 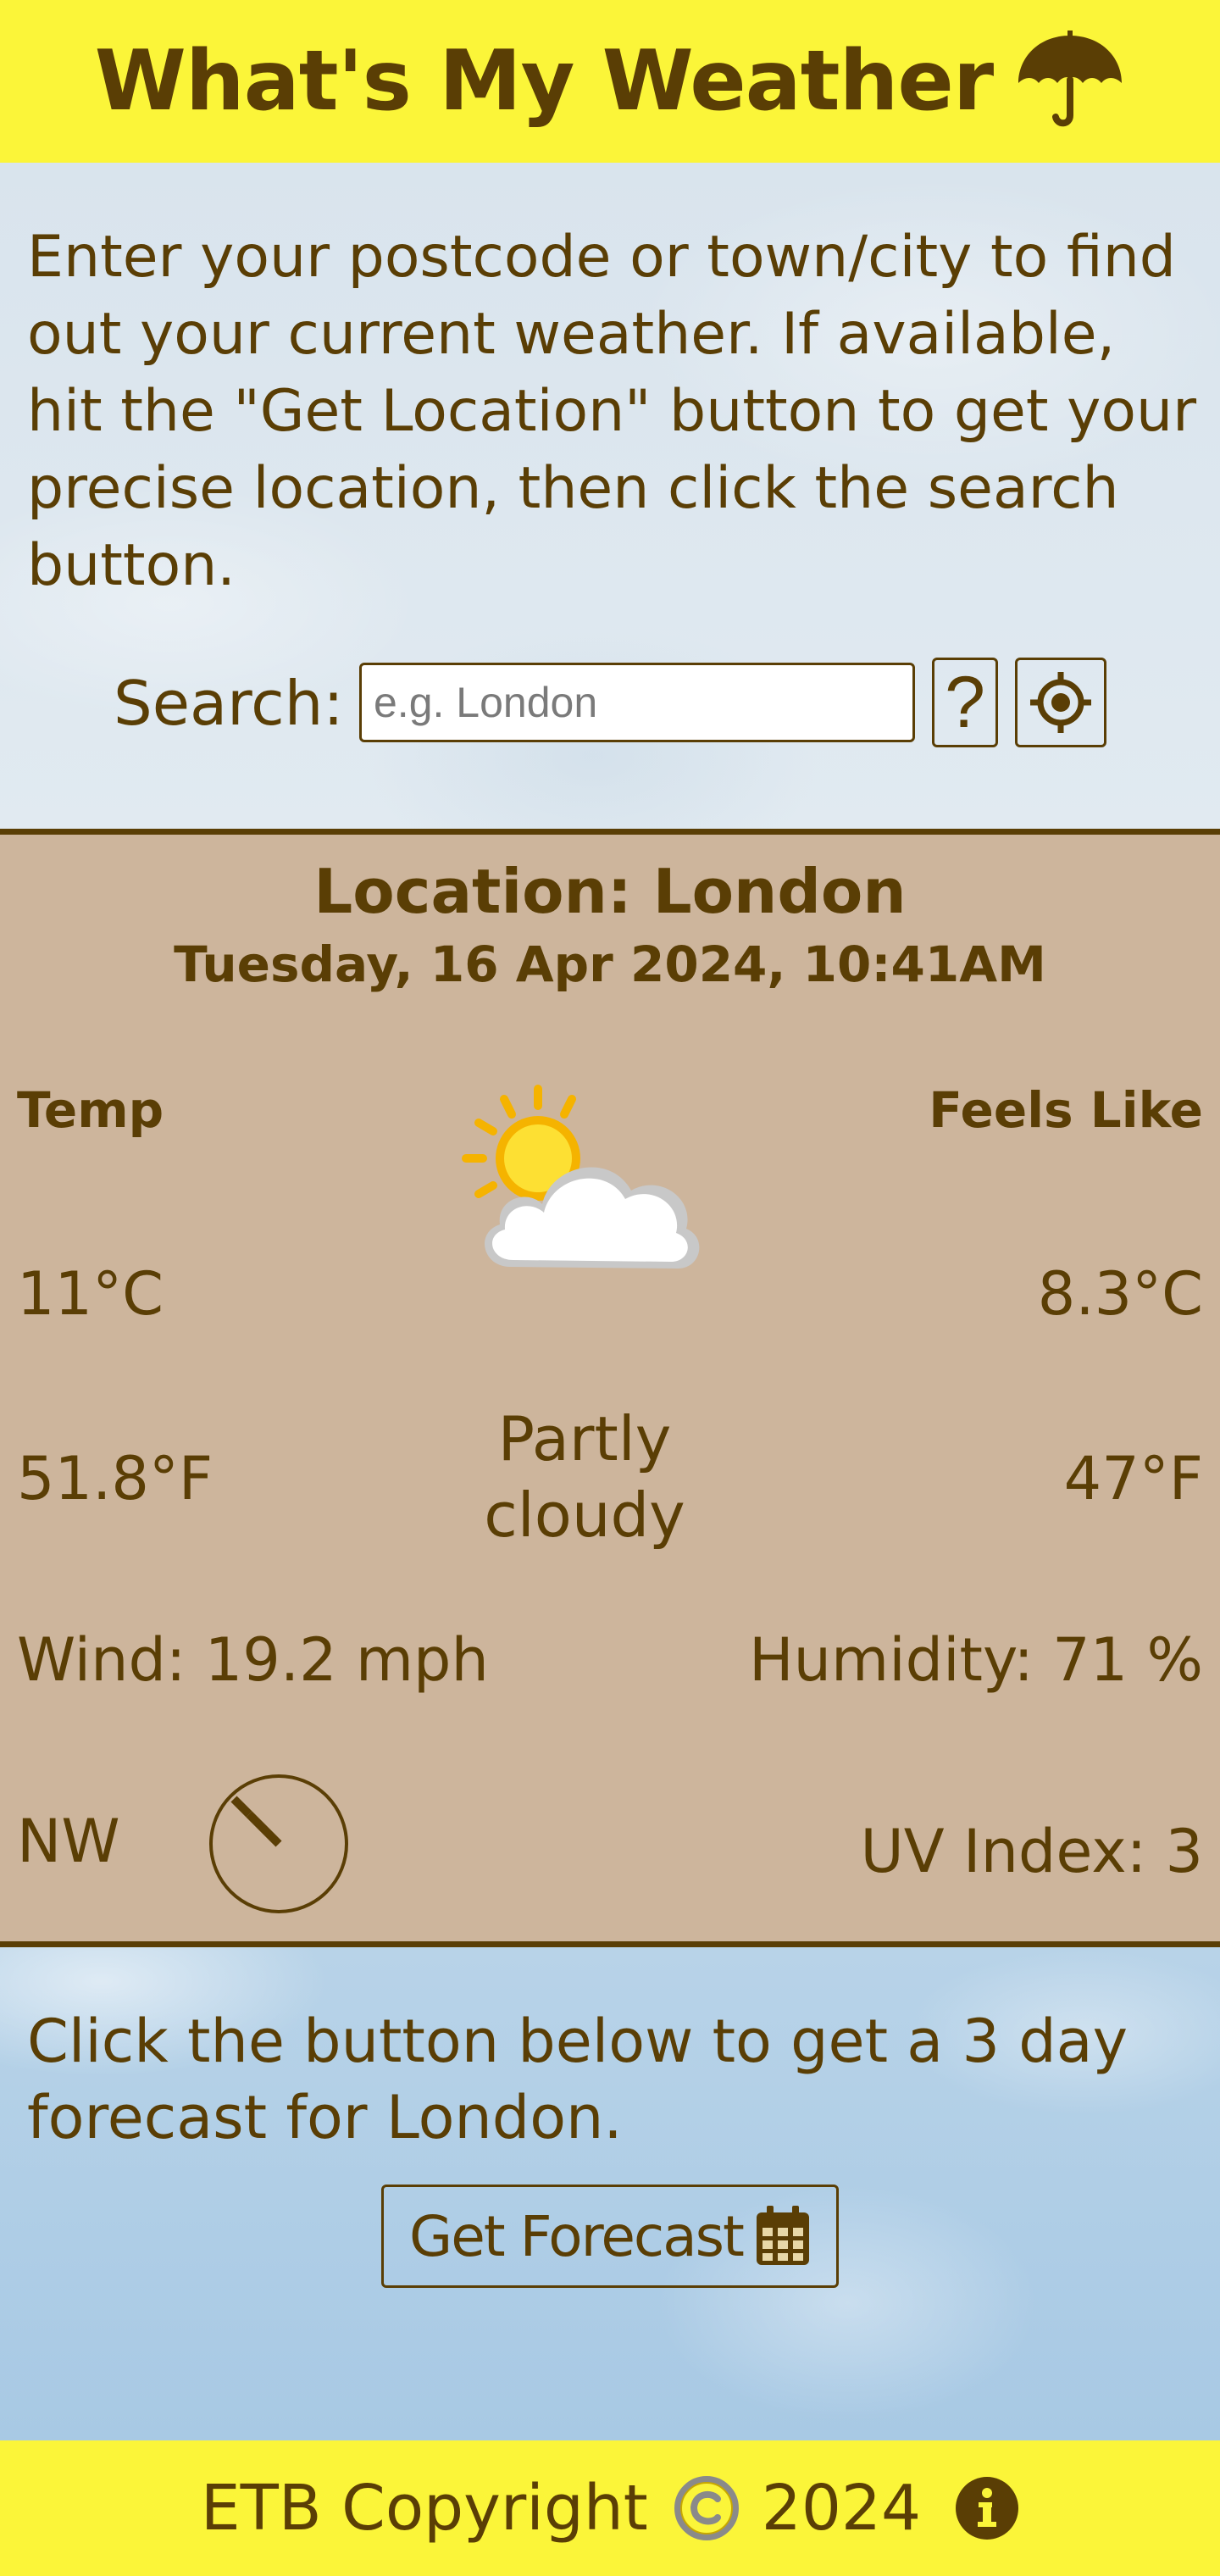 I want to click on partly-cloudy-icon, so click(x=581, y=1177).